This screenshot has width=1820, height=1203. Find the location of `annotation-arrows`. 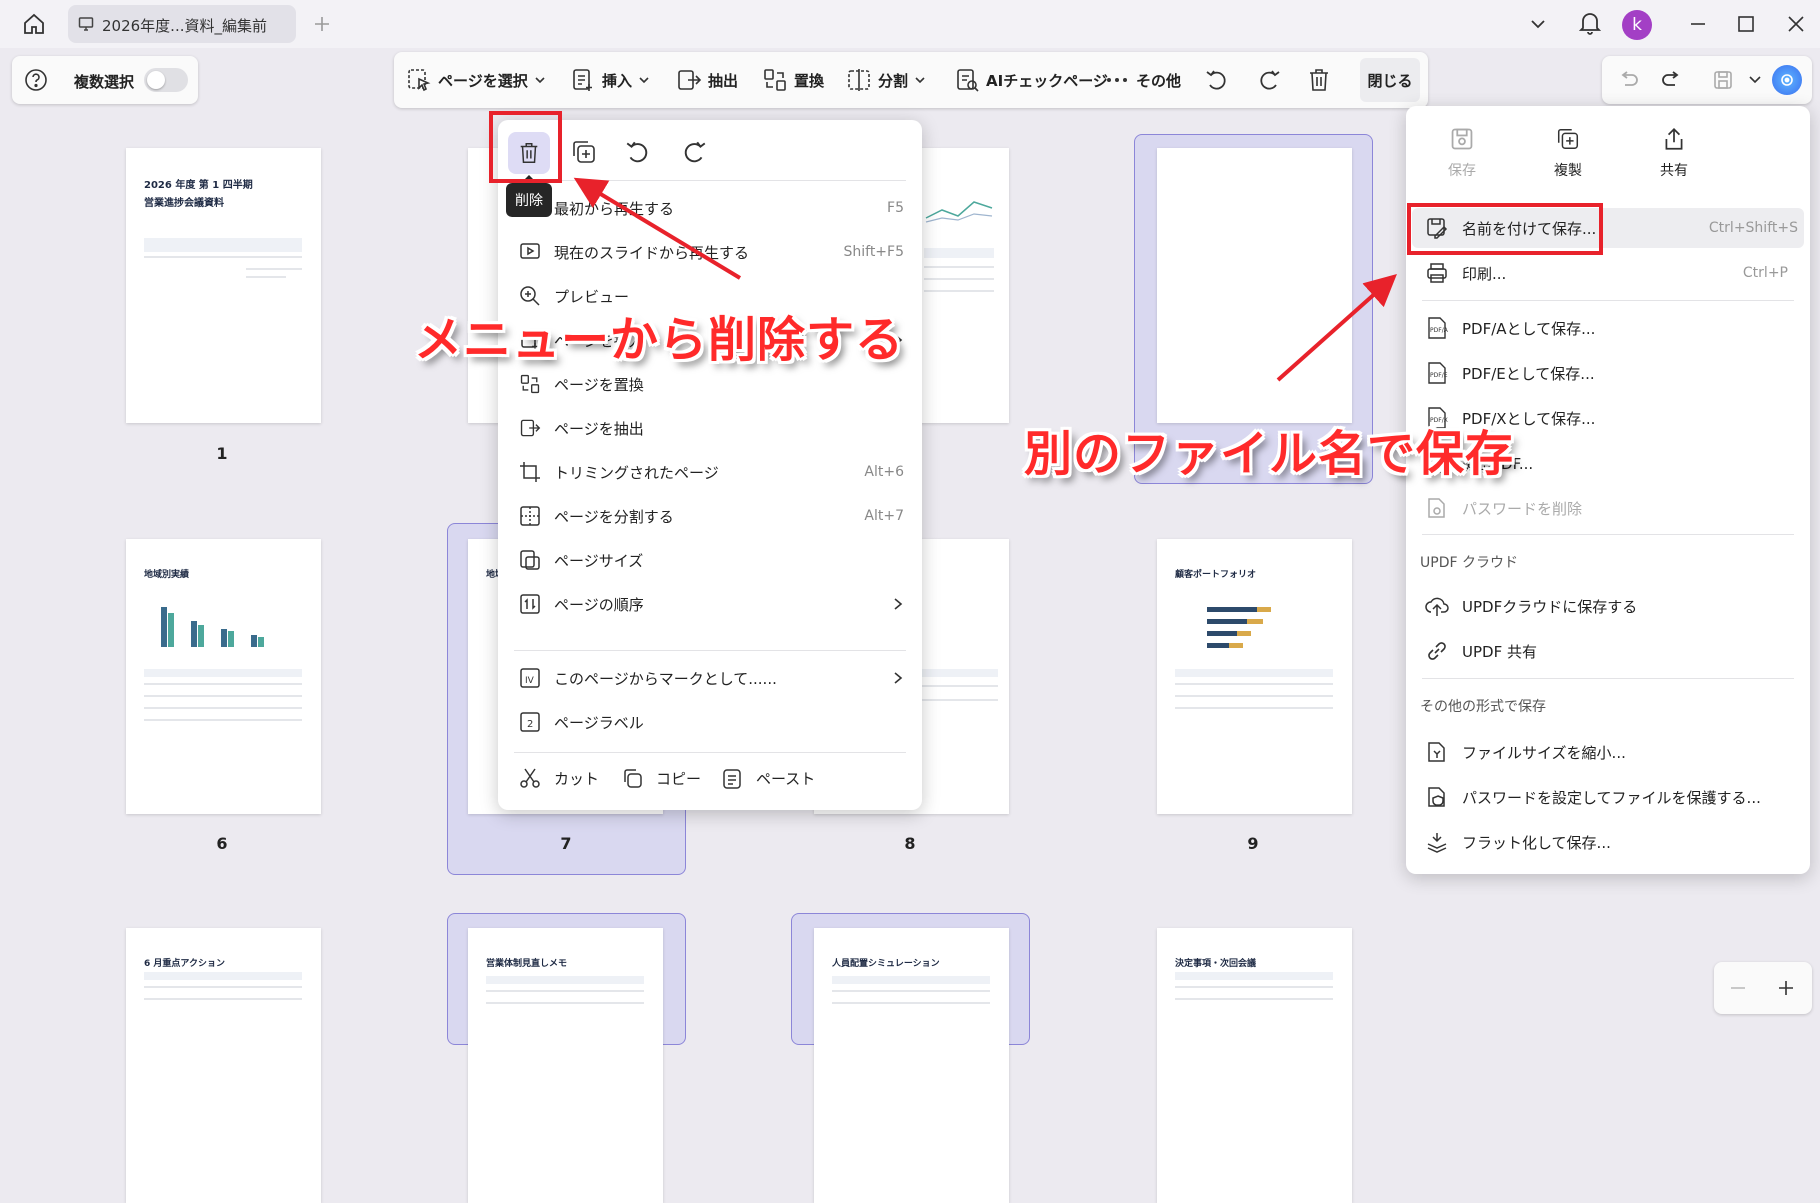

annotation-arrows is located at coordinates (985, 279).